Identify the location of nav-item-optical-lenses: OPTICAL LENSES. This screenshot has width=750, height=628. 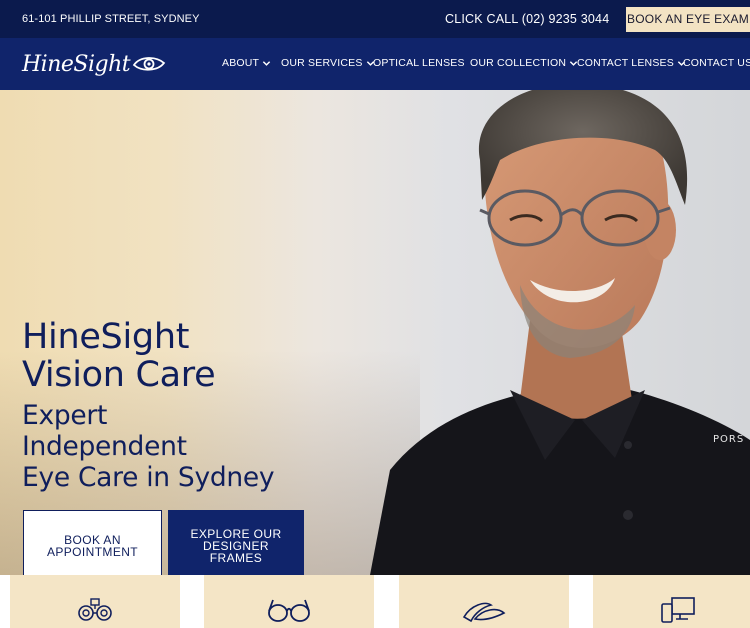
(419, 63).